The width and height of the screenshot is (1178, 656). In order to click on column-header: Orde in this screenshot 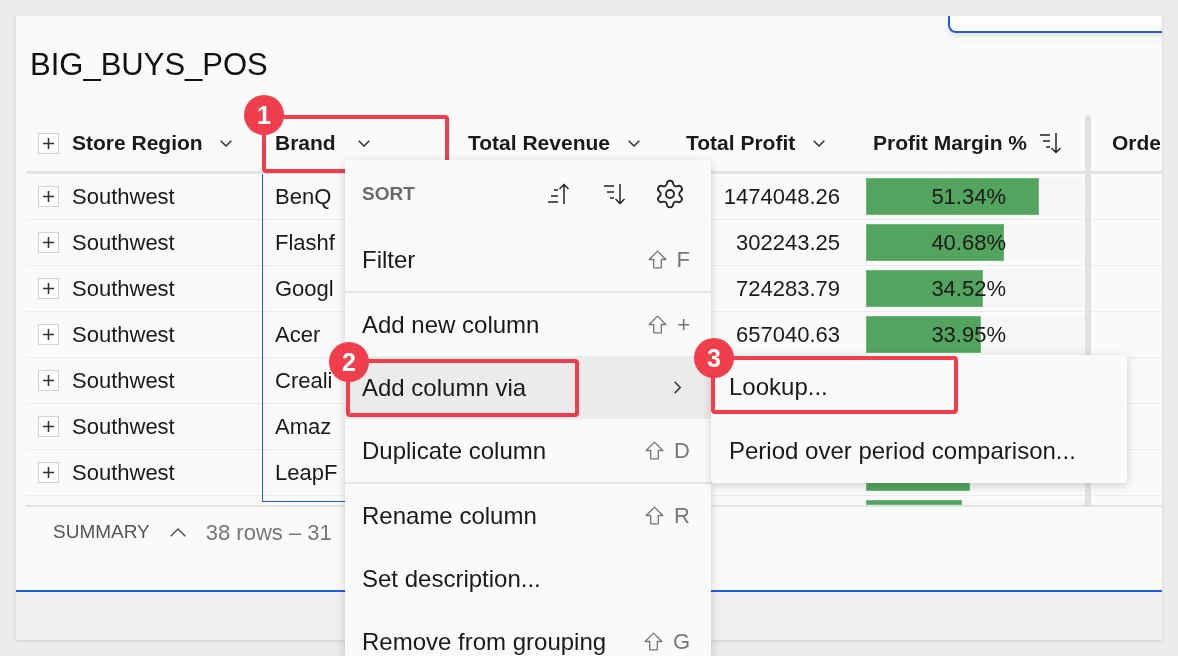, I will do `click(1136, 143)`.